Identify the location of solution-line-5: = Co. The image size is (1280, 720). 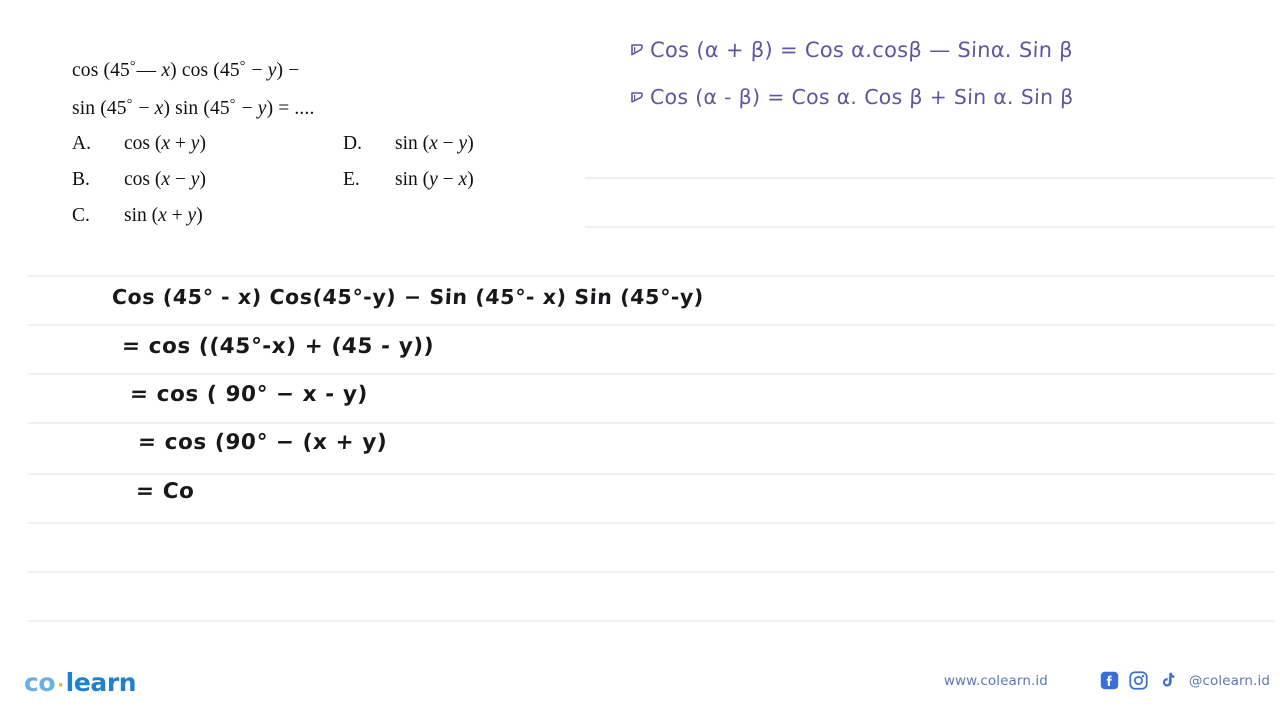
(165, 491).